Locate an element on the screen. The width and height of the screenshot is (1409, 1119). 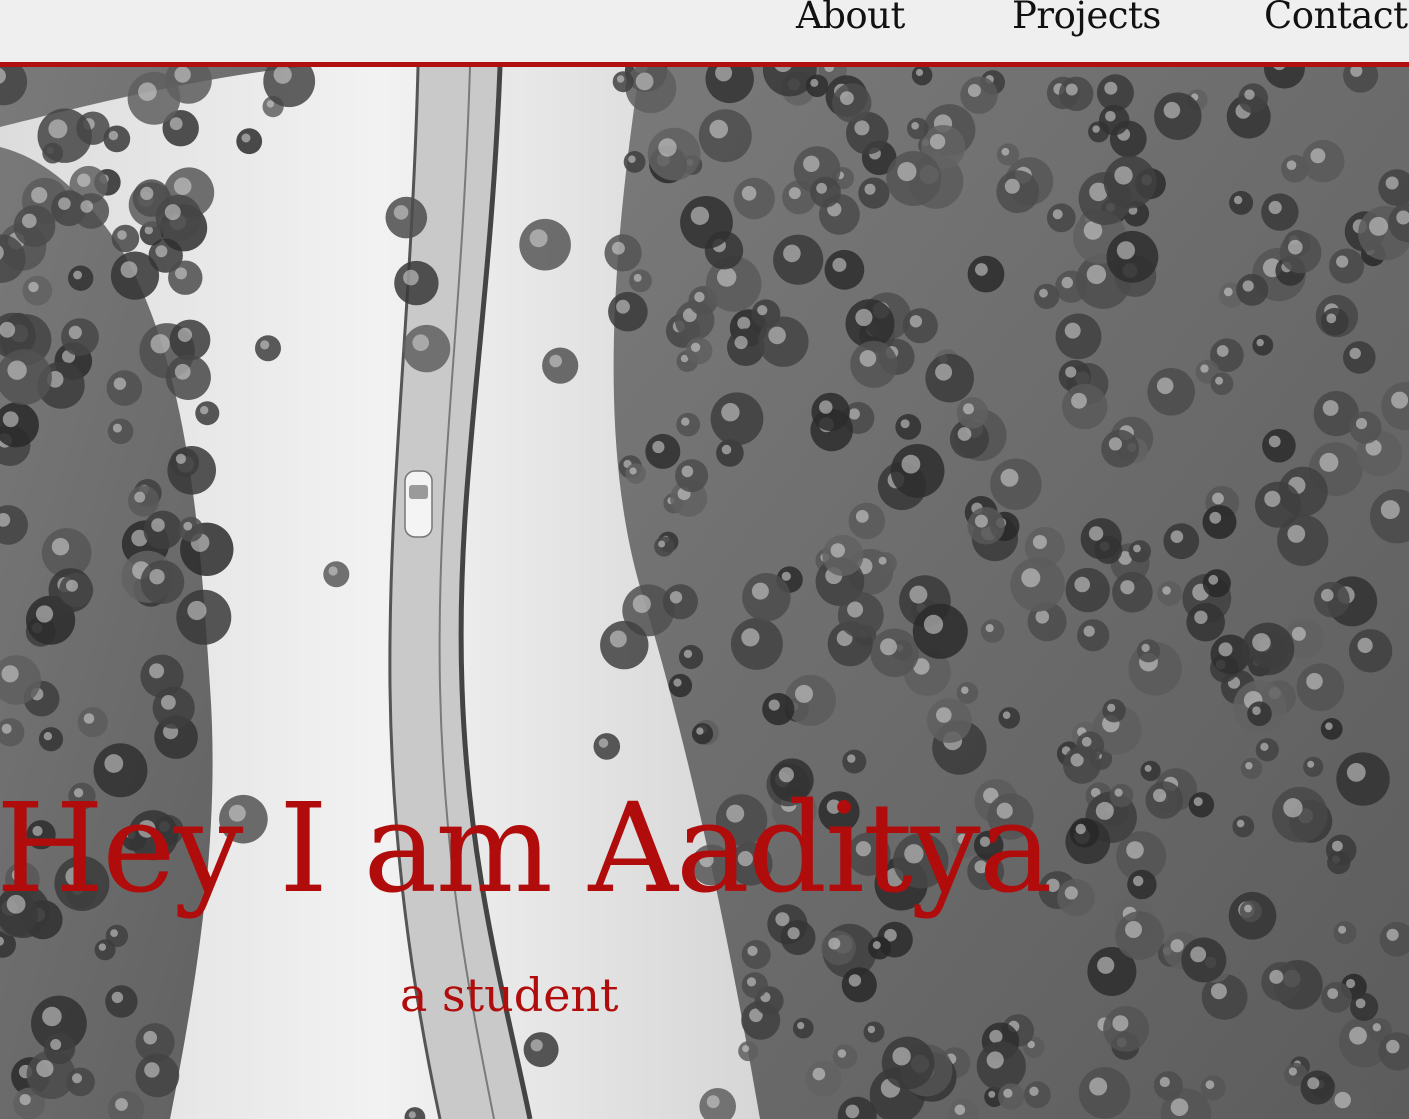
hero-subtitle: a student is located at coordinates (509, 995).